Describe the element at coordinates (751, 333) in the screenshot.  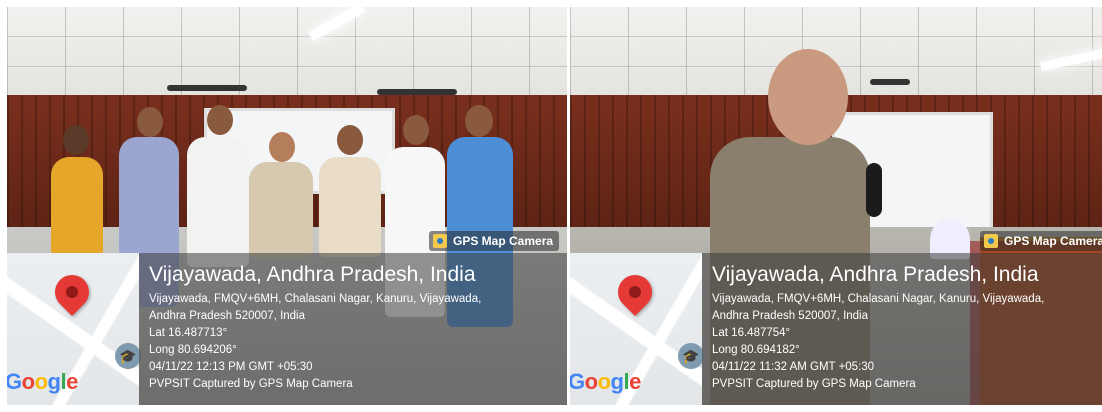
I see `latitude: Lat 16.487754°` at that location.